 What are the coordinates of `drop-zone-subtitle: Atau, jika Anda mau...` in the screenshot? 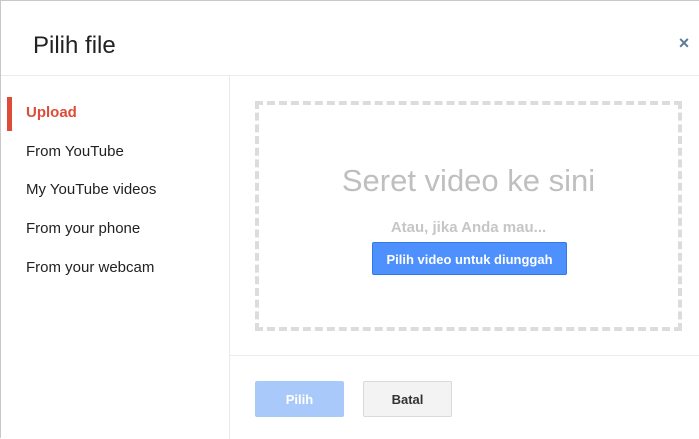 It's located at (468, 227).